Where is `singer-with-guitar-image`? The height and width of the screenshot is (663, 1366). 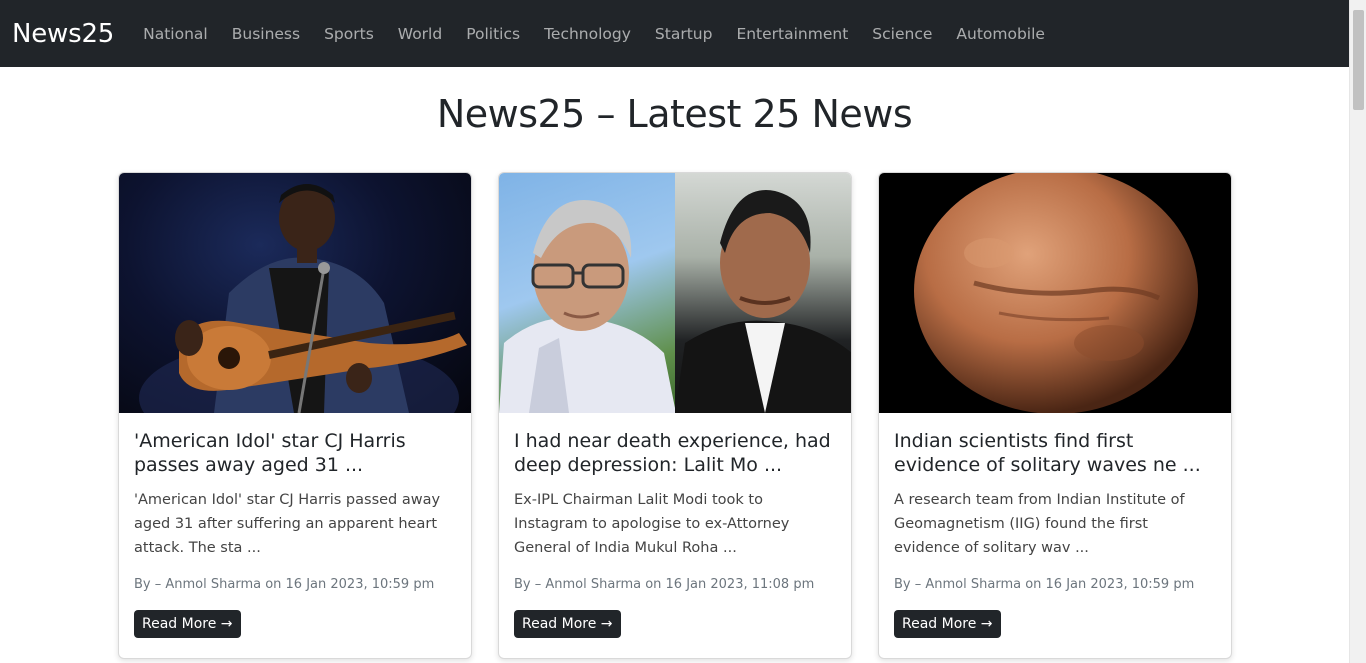 singer-with-guitar-image is located at coordinates (303, 298).